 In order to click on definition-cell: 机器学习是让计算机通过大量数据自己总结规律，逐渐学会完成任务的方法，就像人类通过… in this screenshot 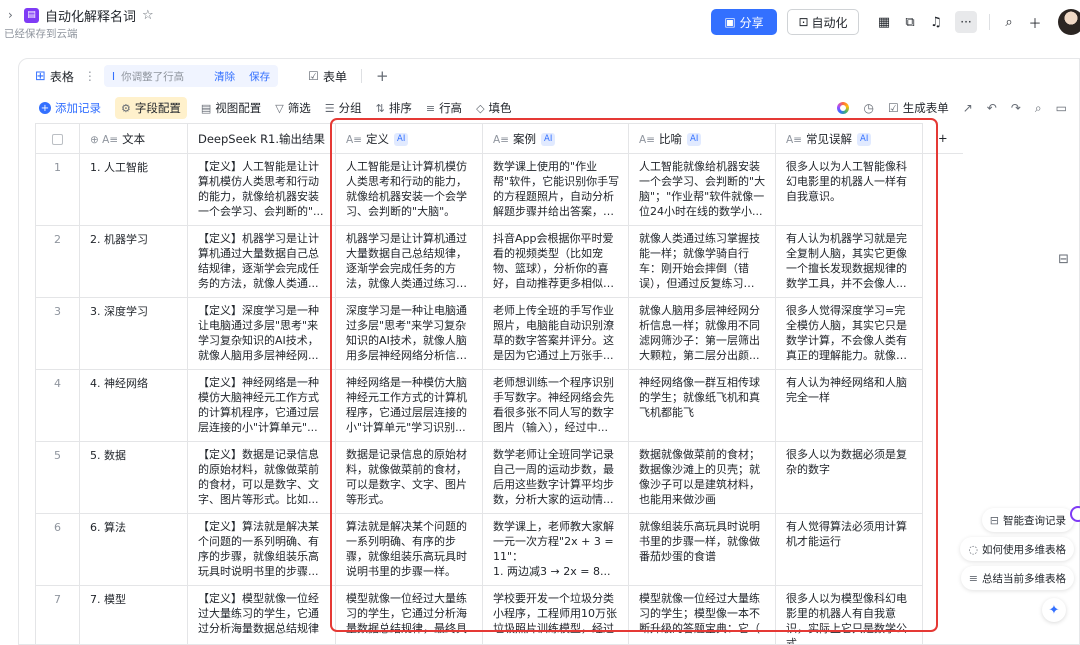, I will do `click(409, 261)`.